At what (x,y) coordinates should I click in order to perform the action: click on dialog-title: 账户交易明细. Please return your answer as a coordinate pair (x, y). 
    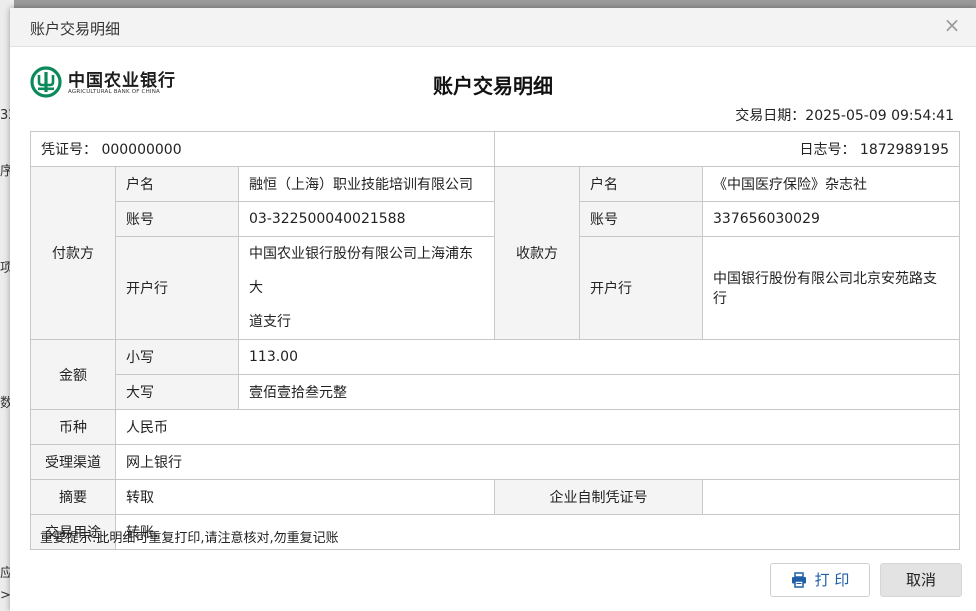
    Looking at the image, I should click on (75, 29).